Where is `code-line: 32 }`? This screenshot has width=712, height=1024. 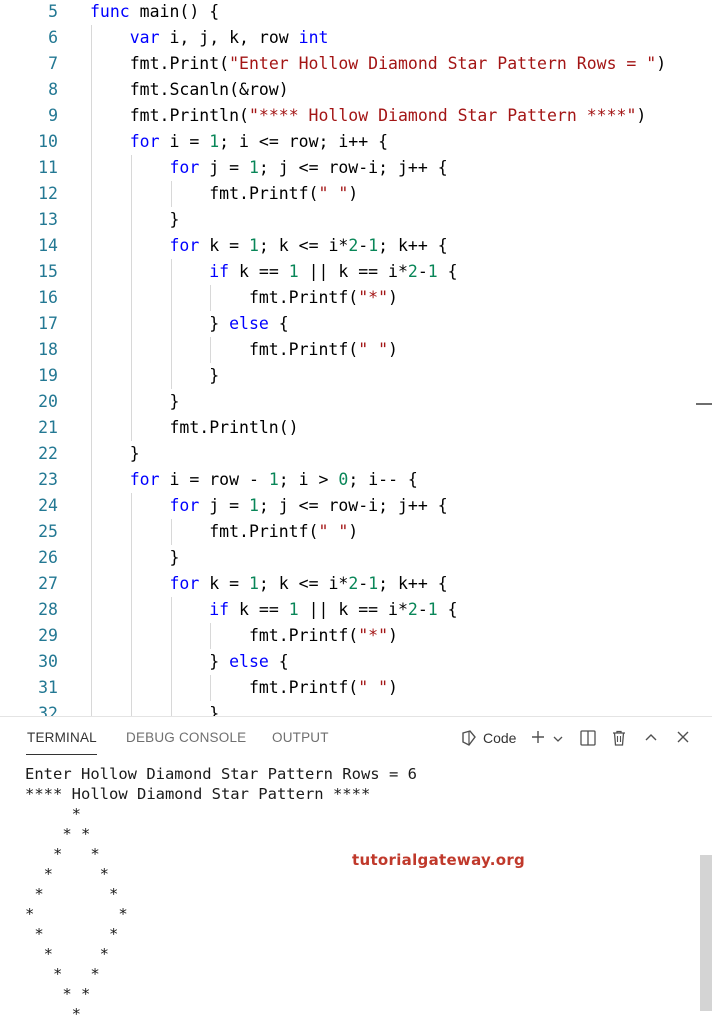 code-line: 32 } is located at coordinates (356, 708).